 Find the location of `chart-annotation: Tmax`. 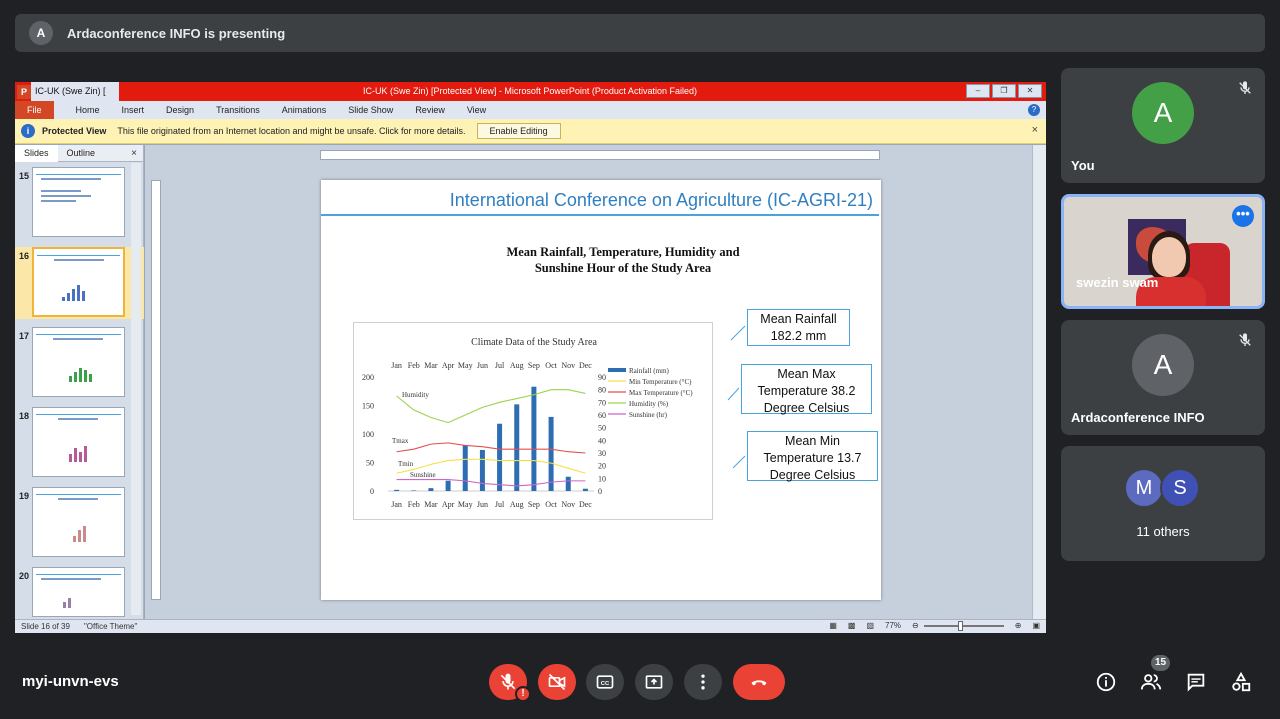

chart-annotation: Tmax is located at coordinates (400, 441).